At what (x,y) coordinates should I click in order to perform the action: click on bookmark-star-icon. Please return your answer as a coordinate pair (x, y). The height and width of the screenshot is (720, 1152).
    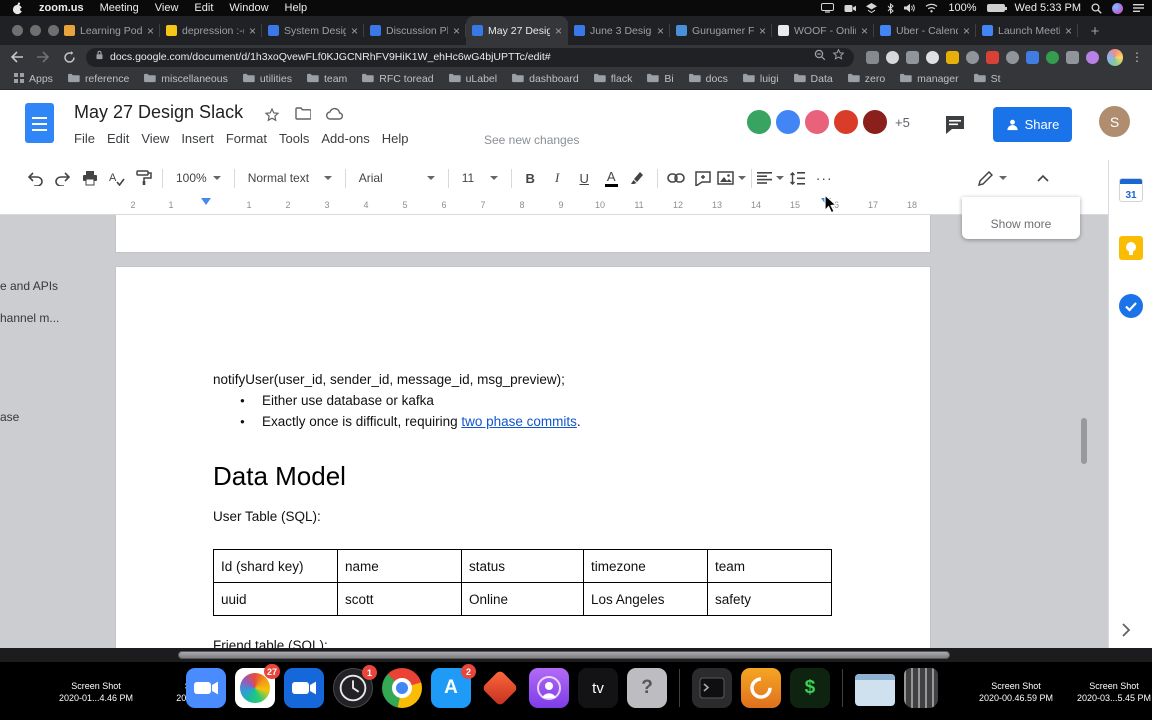
    Looking at the image, I should click on (838, 57).